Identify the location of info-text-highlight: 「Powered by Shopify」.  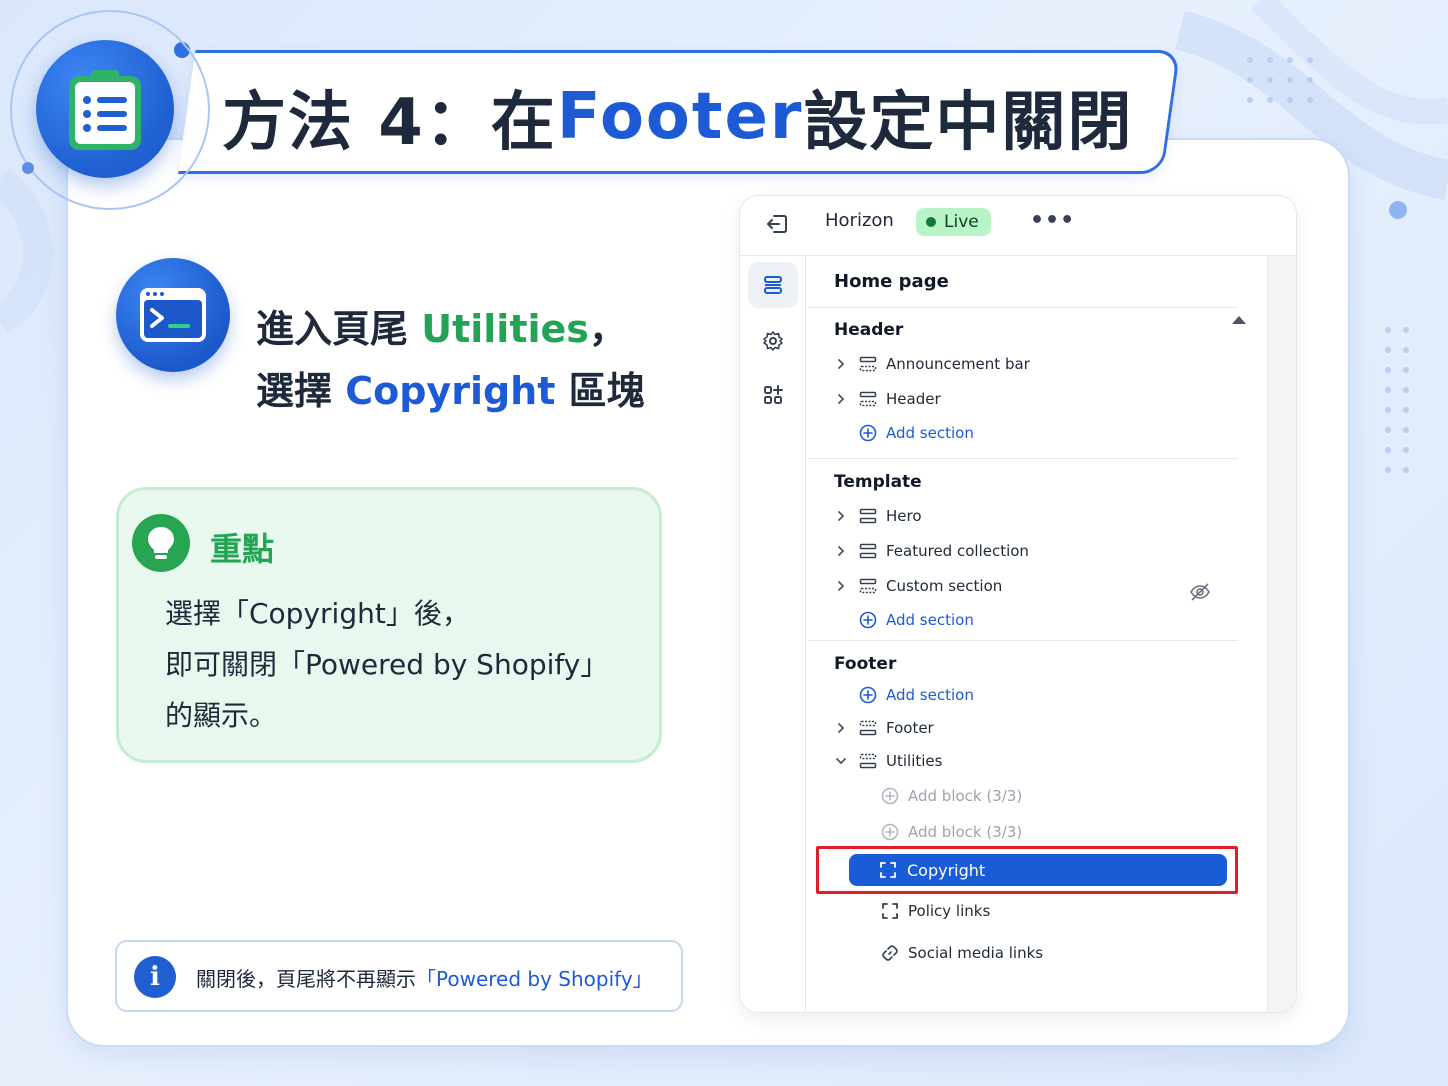
(534, 979).